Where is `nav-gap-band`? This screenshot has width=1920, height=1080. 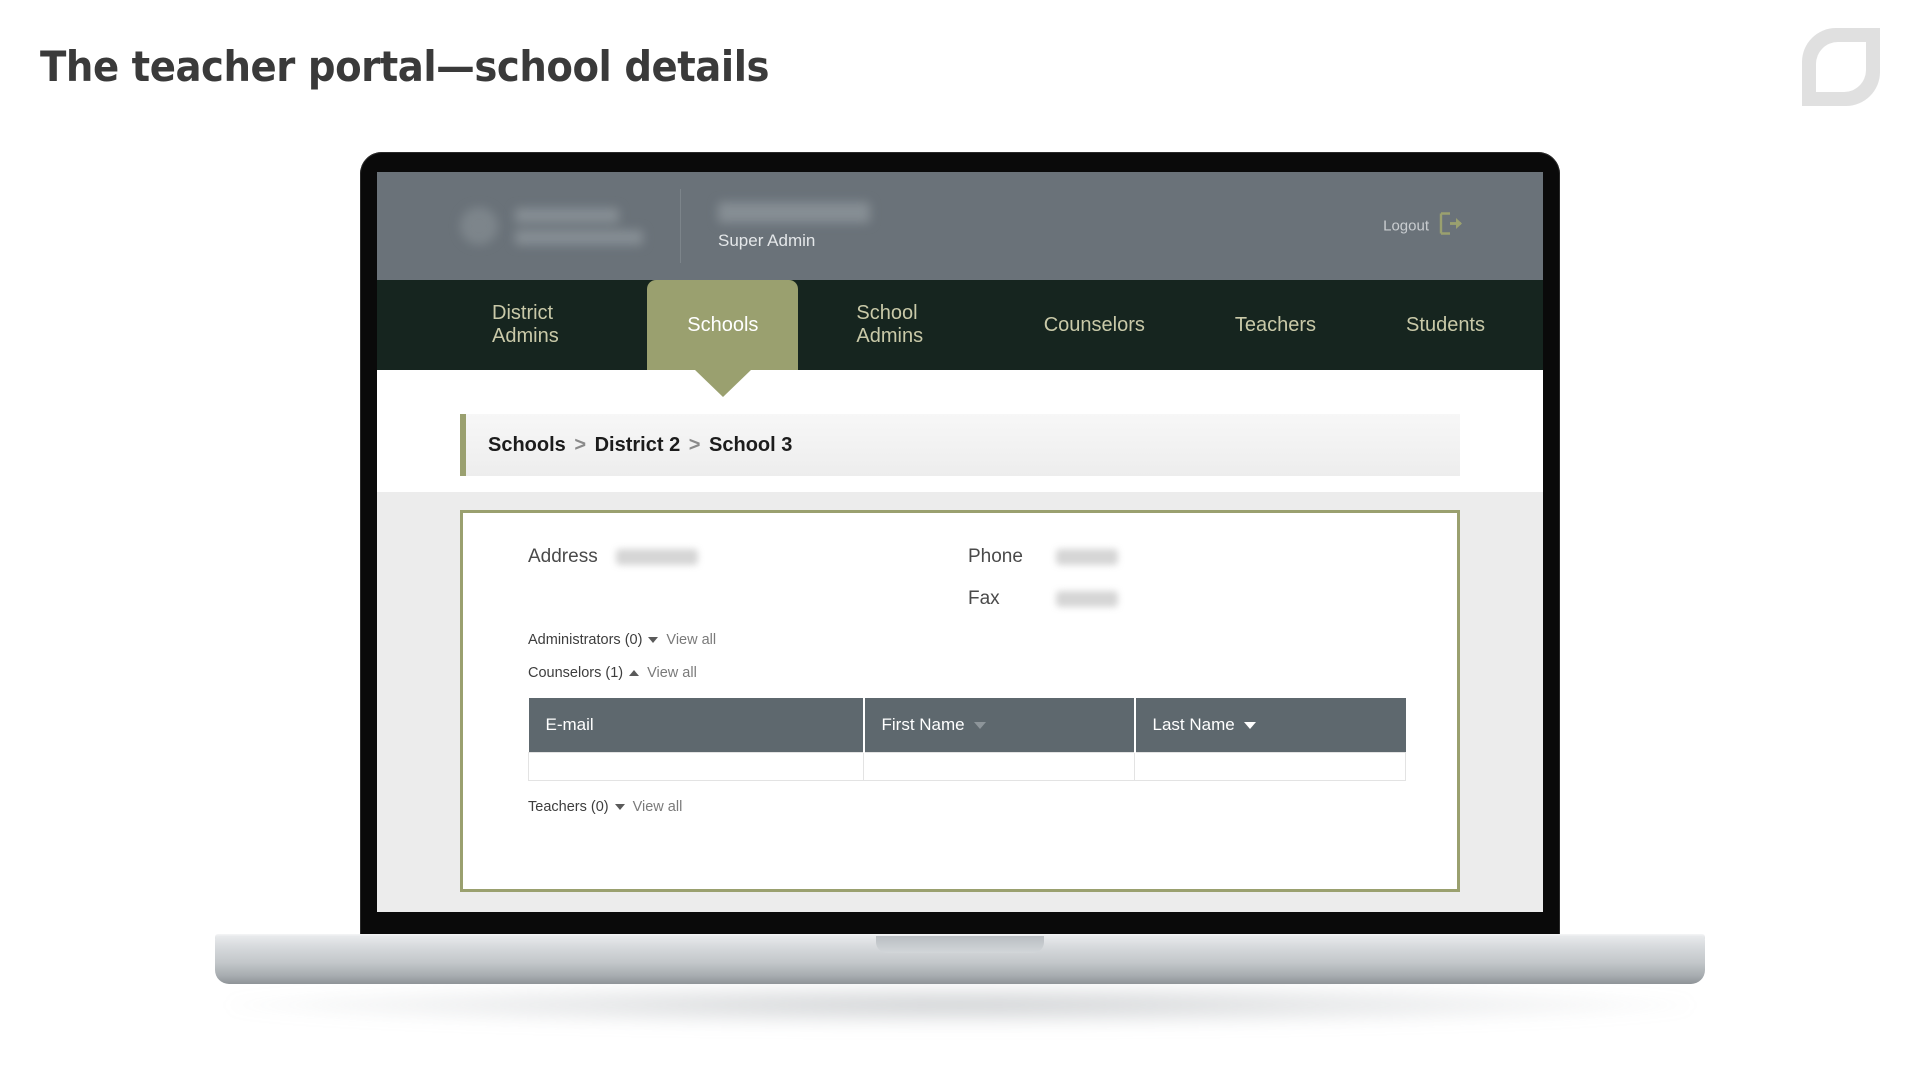
nav-gap-band is located at coordinates (960, 385).